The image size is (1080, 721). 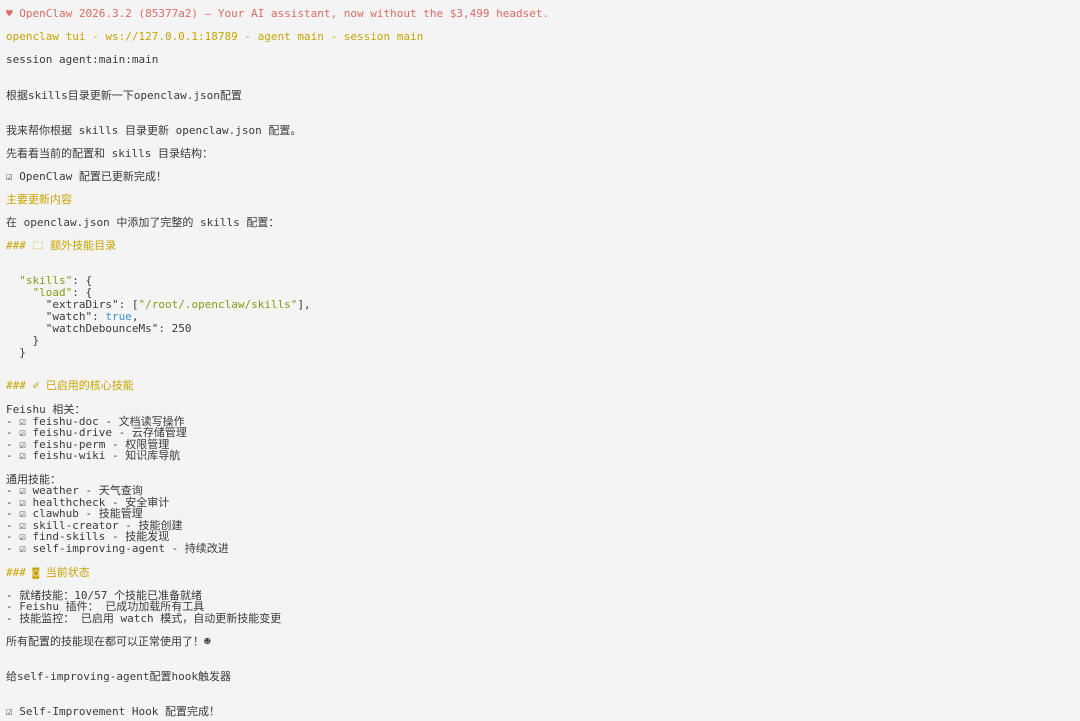 What do you see at coordinates (93, 455) in the screenshot?
I see `list-item: - ☑ feishu-wiki - 知识库导航` at bounding box center [93, 455].